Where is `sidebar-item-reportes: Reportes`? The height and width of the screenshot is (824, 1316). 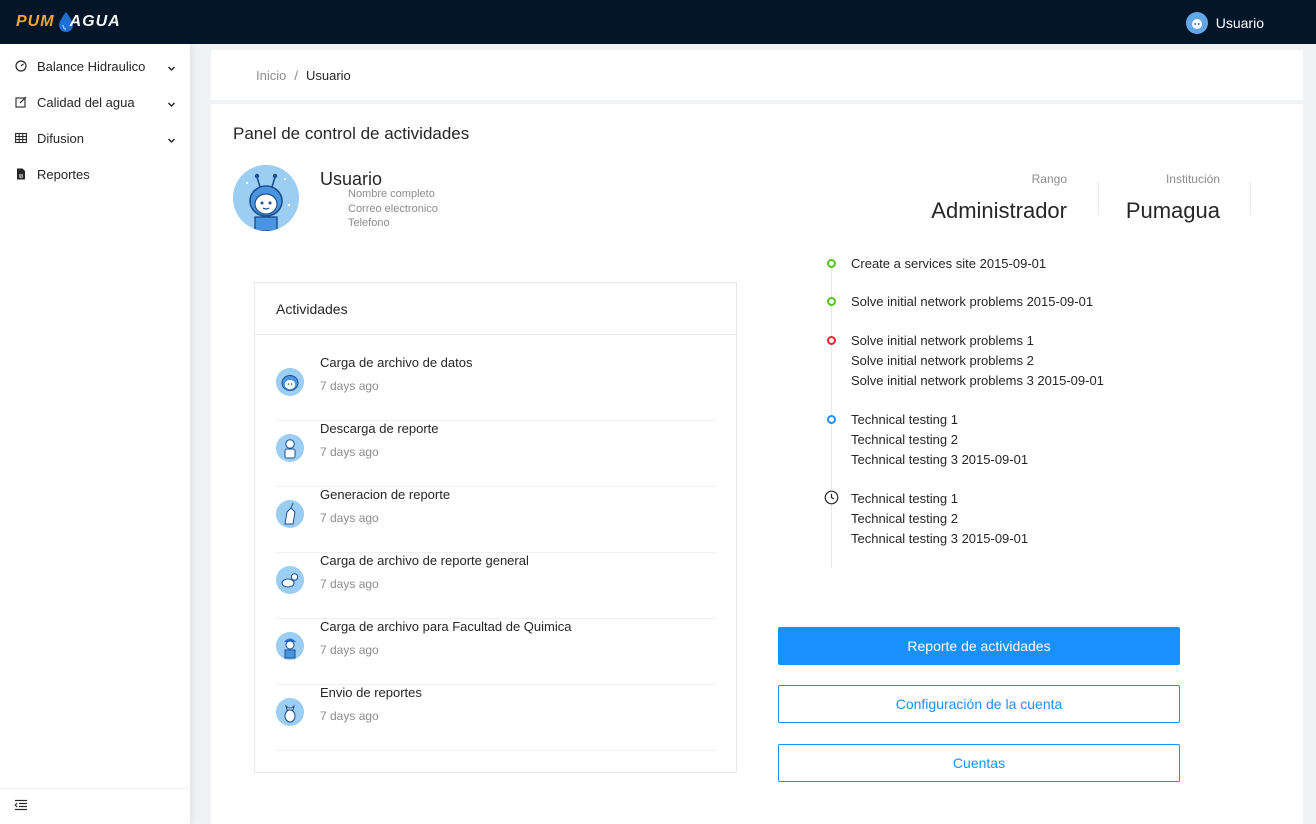
sidebar-item-reportes: Reportes is located at coordinates (95, 174).